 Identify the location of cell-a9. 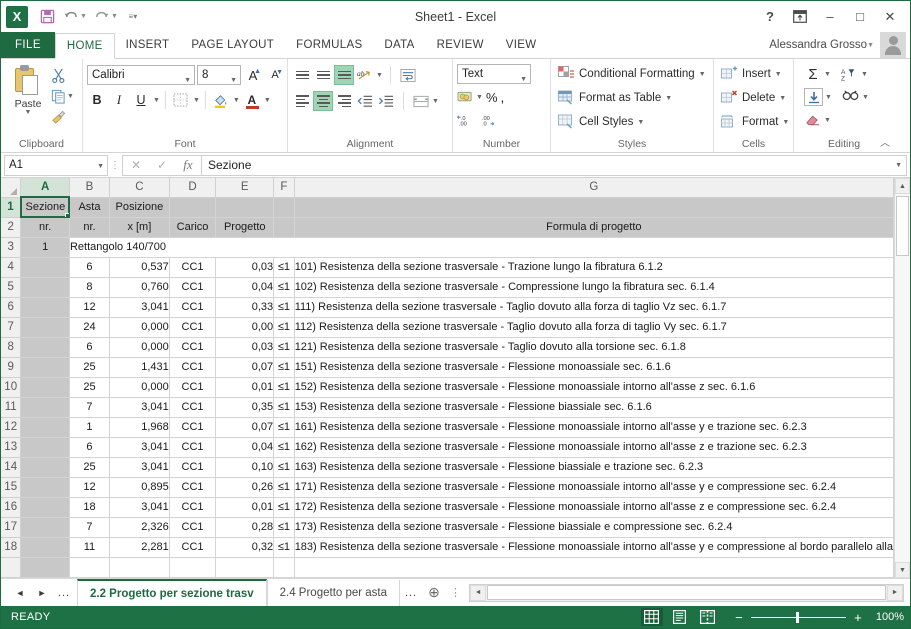
(45, 367).